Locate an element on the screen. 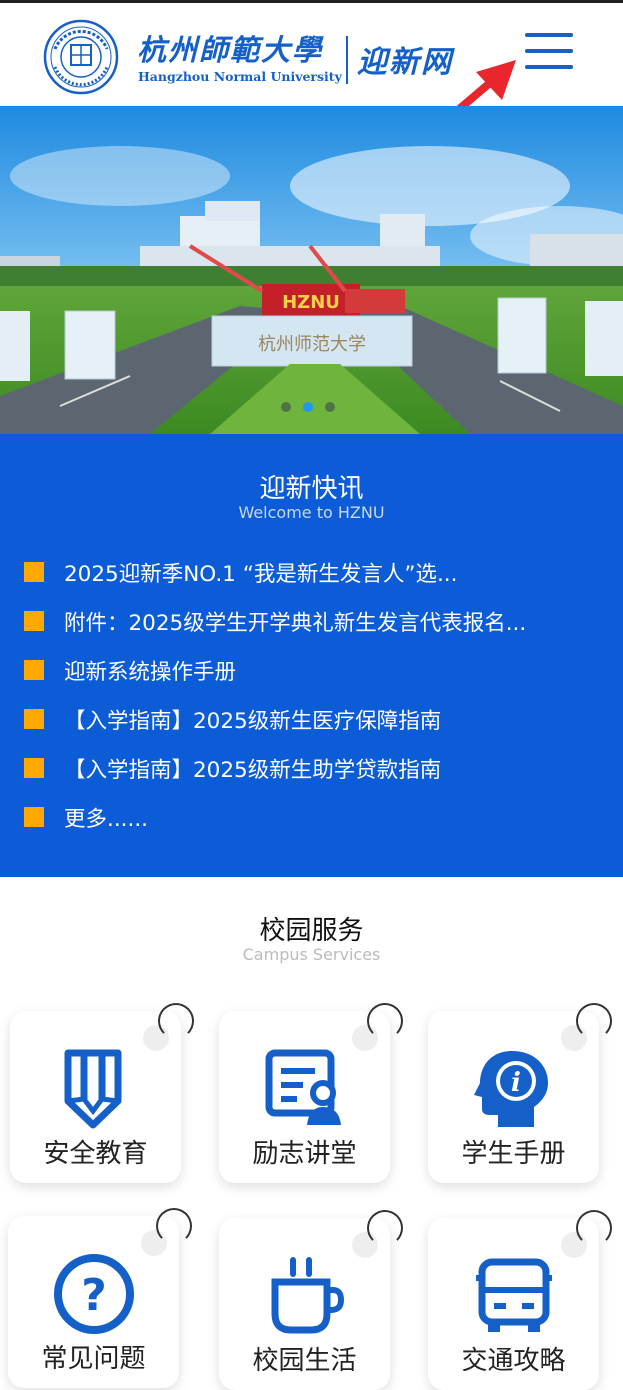 This screenshot has width=623, height=1390. pencil-shield-icon is located at coordinates (92, 1089).